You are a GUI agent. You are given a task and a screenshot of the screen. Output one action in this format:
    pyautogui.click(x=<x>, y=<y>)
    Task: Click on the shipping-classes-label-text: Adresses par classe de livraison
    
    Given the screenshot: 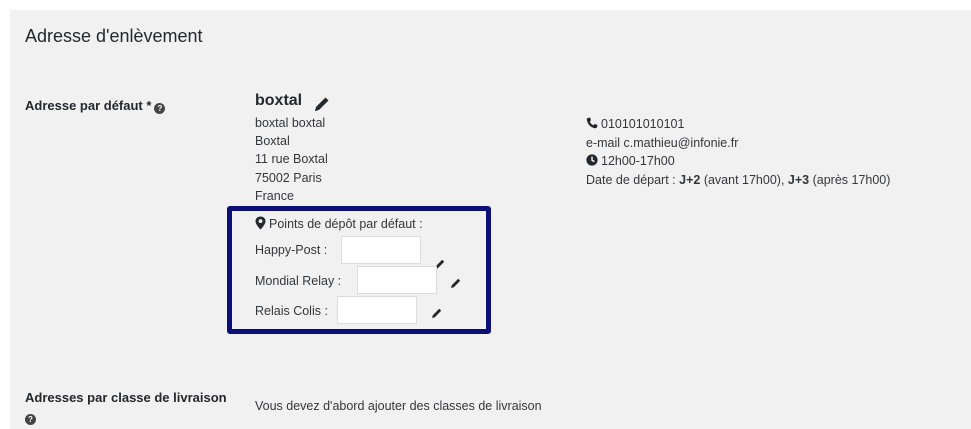 What is the action you would take?
    pyautogui.click(x=126, y=397)
    